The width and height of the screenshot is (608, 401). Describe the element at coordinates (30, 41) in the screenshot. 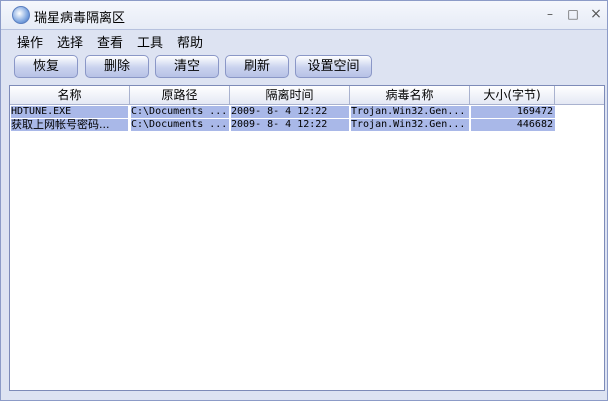

I see `menu-operate: 操作` at that location.